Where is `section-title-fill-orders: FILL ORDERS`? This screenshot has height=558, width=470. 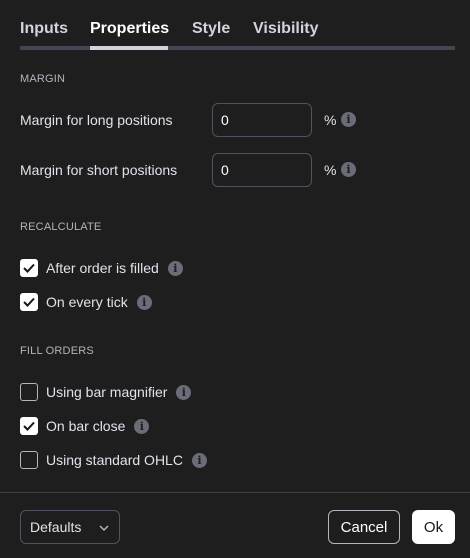 section-title-fill-orders: FILL ORDERS is located at coordinates (57, 351).